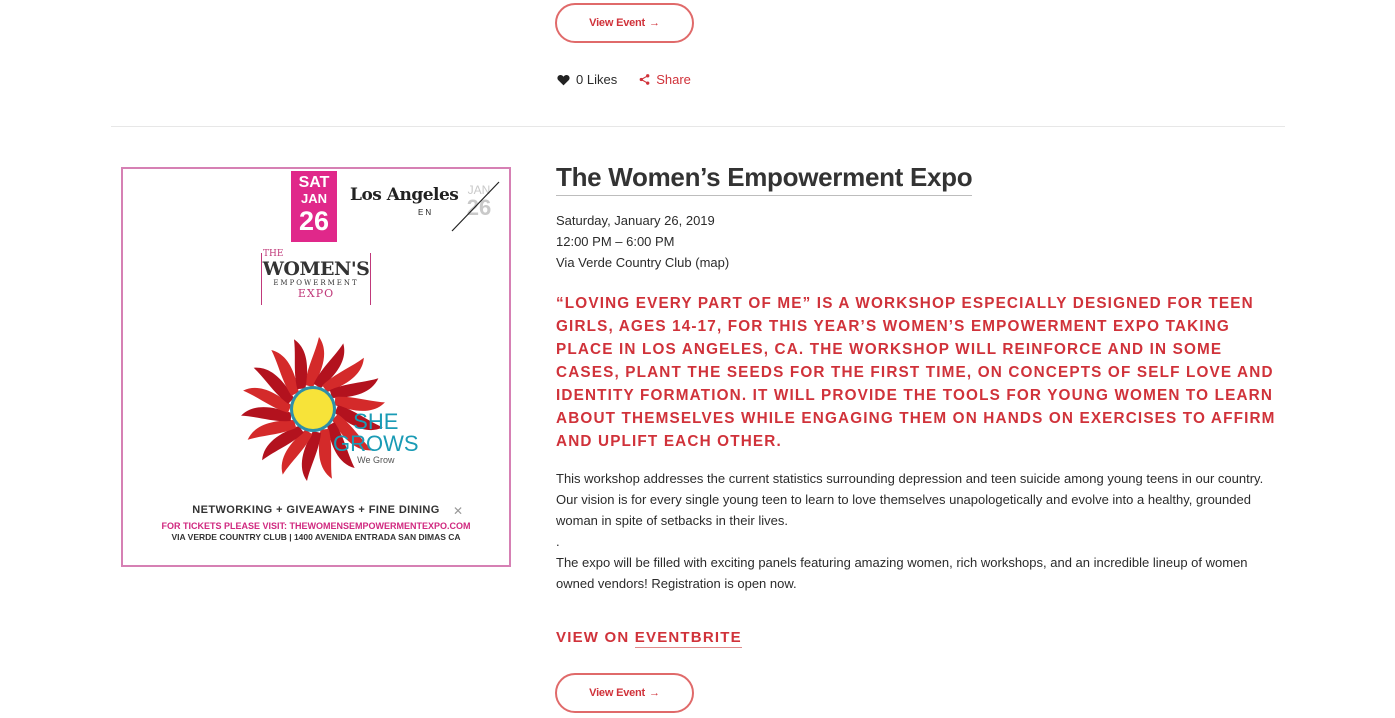 This screenshot has height=718, width=1395. Describe the element at coordinates (615, 241) in the screenshot. I see `event-time: 12:00 PM – 6:00 PM` at that location.